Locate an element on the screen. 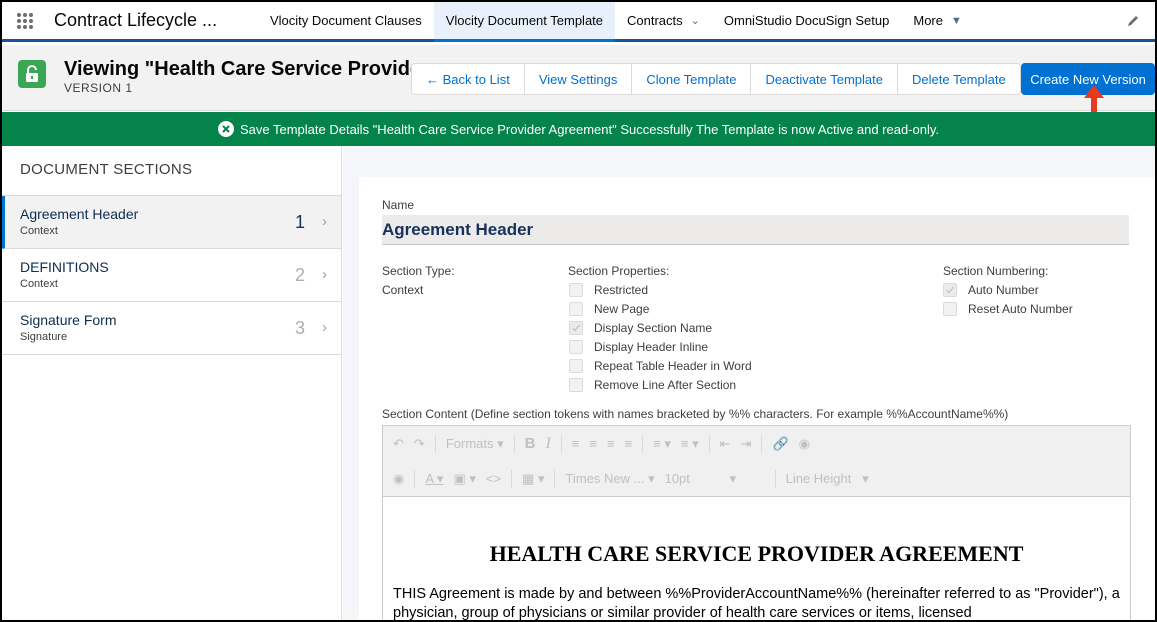 This screenshot has width=1157, height=622. view-settings-button: View Settings is located at coordinates (578, 79).